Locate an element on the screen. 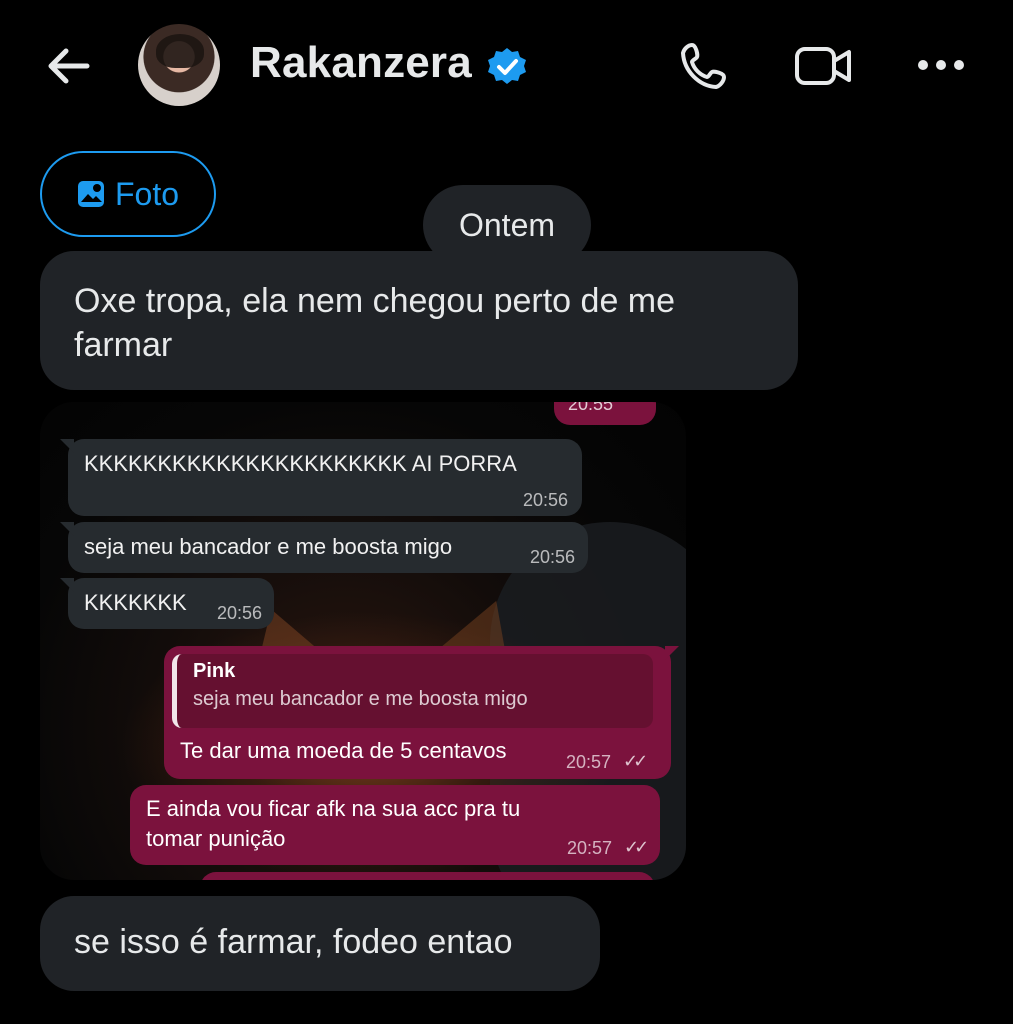  message-bubble: se isso é farmar, fodeo entao is located at coordinates (320, 943).